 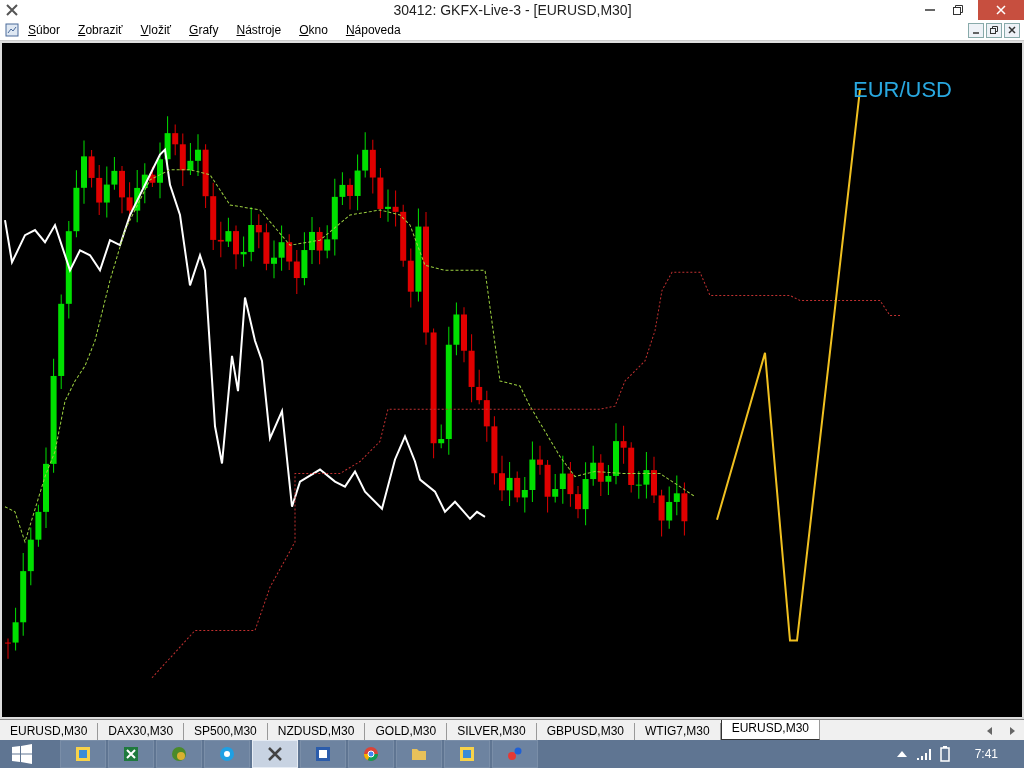 I want to click on browser-icon, so click(x=371, y=753).